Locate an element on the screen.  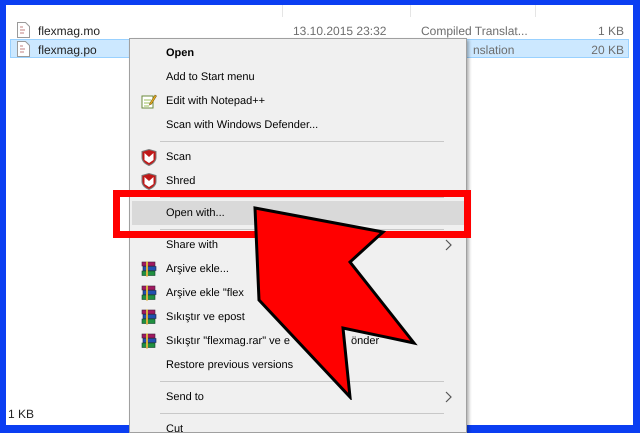
menu-item: Scan is located at coordinates (298, 157).